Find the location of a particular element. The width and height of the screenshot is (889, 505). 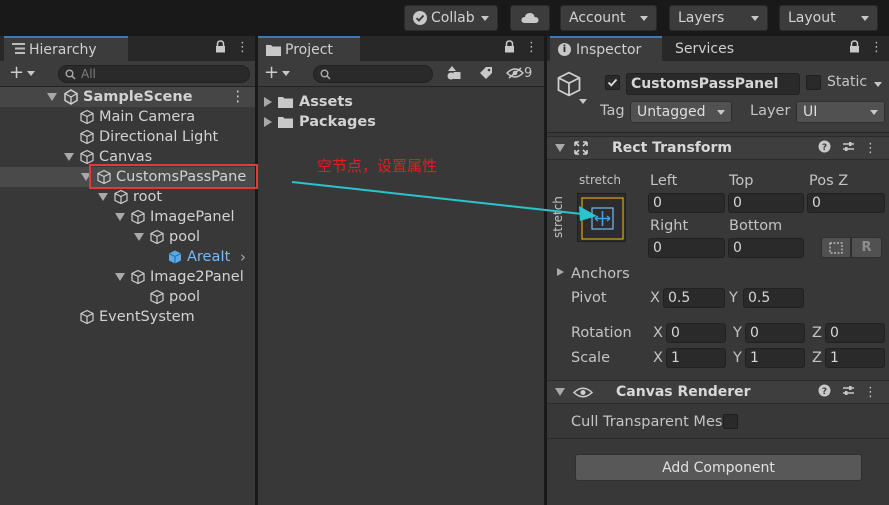

annotation-arrow is located at coordinates (444, 201).